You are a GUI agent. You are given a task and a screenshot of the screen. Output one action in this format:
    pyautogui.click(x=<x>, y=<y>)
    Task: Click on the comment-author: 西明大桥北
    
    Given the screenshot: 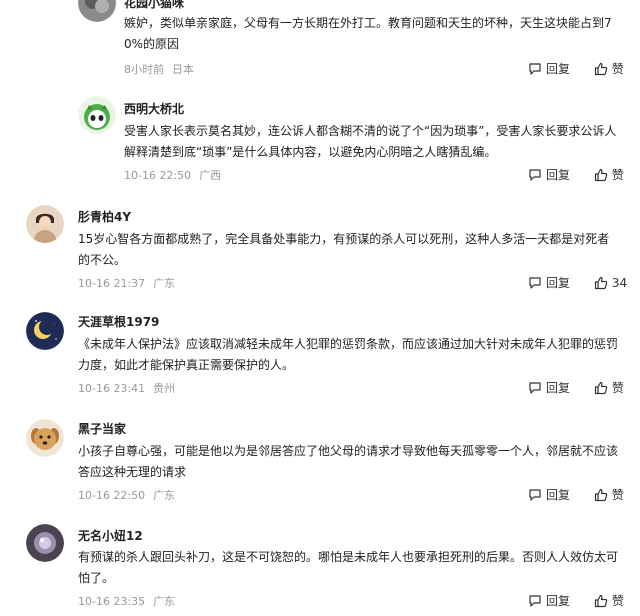 What is the action you would take?
    pyautogui.click(x=154, y=108)
    